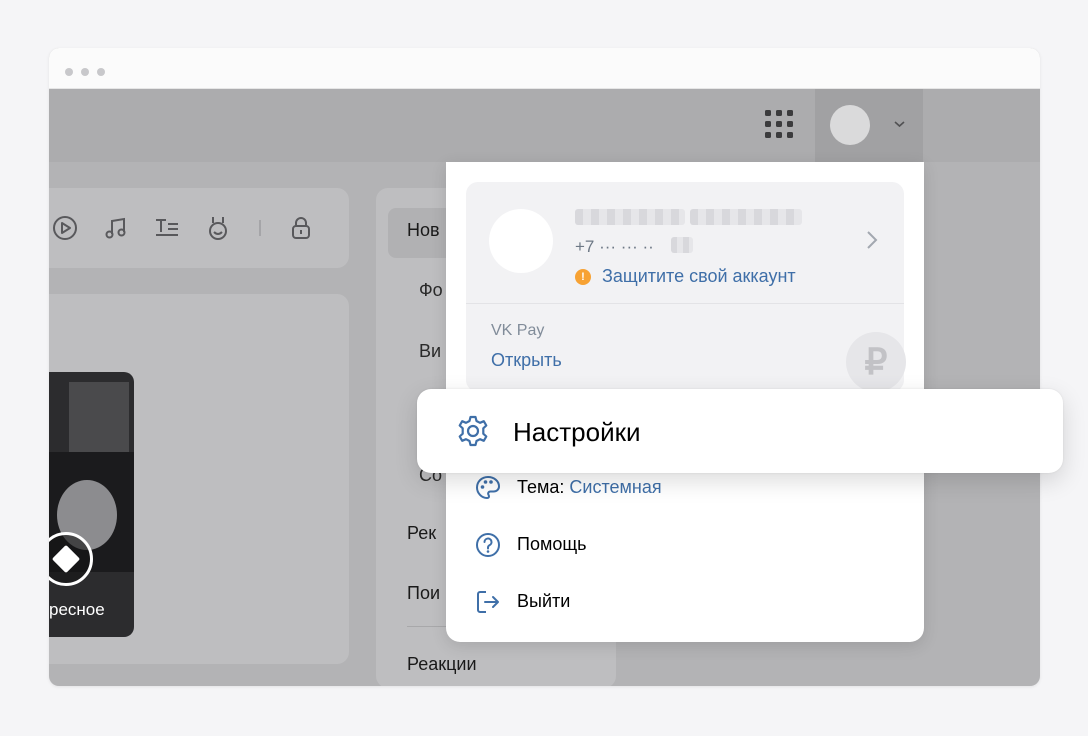 The image size is (1088, 736). I want to click on theme-value: Системная, so click(615, 487).